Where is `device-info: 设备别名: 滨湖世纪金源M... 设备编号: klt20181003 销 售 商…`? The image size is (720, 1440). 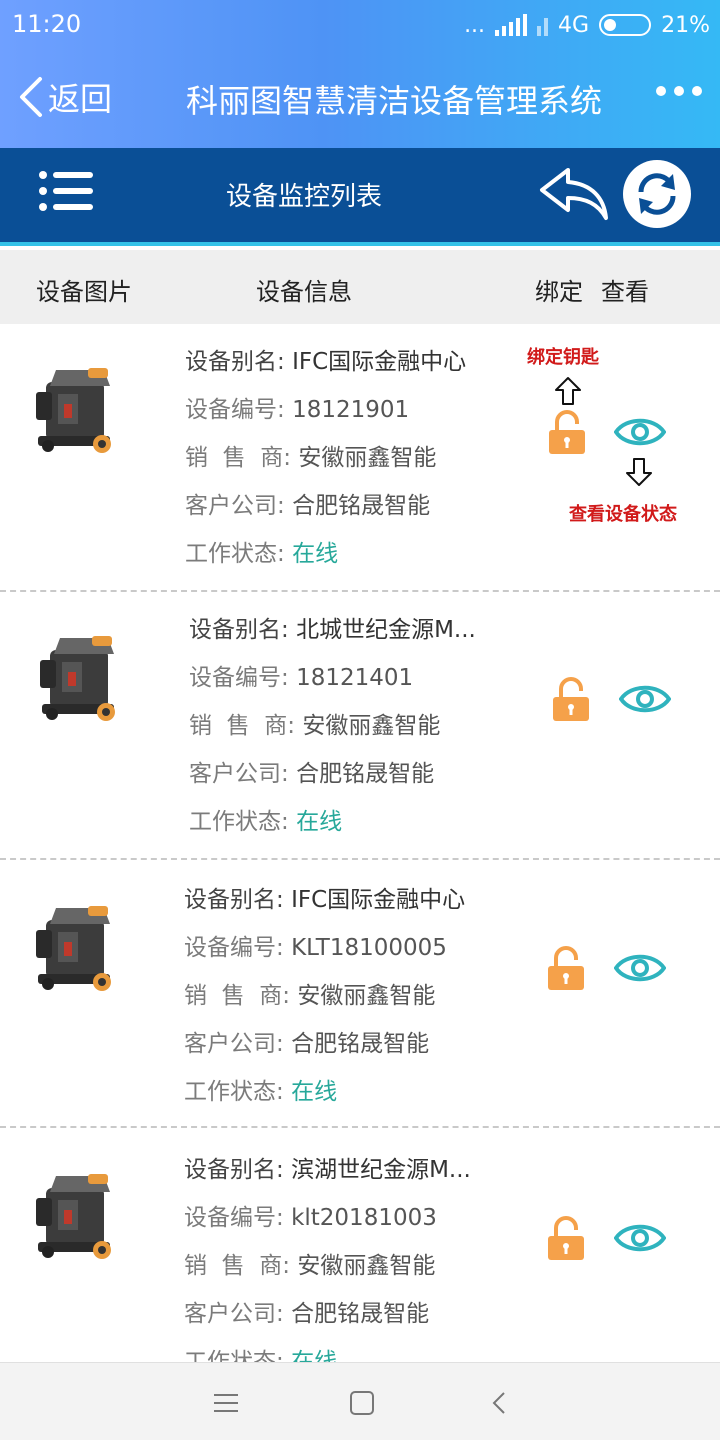 device-info: 设备别名: 滨湖世纪金源M... 设备编号: klt20181003 销 售 商… is located at coordinates (327, 1254).